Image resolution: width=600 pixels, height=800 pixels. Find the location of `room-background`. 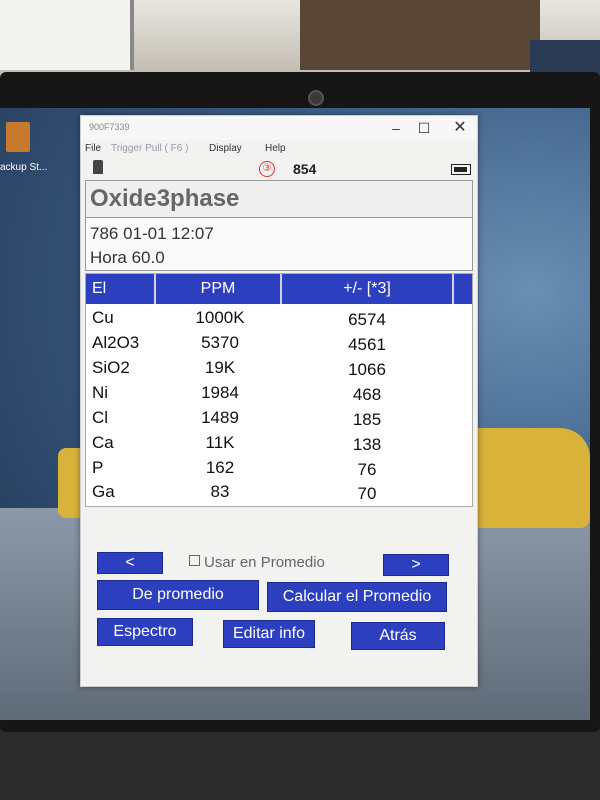

room-background is located at coordinates (300, 40).